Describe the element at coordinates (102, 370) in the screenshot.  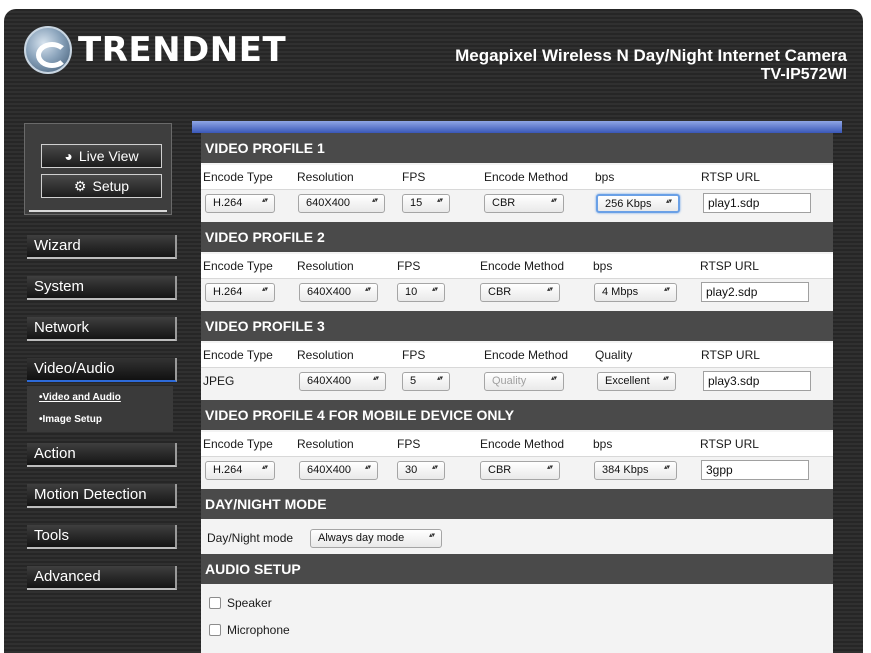
I see `nav-video-audio: Video/Audio` at that location.